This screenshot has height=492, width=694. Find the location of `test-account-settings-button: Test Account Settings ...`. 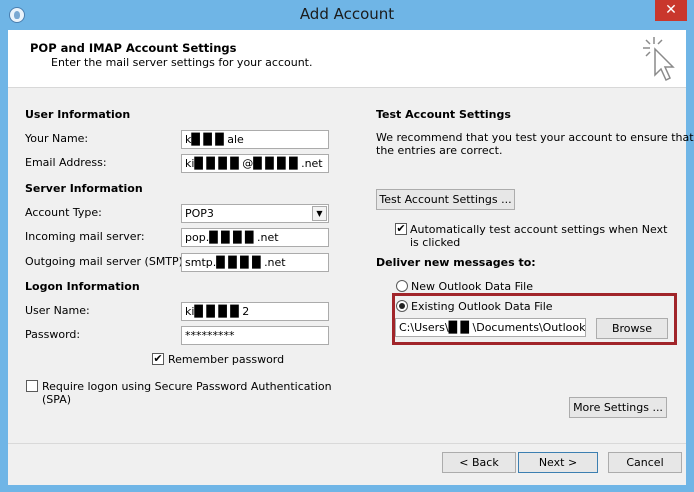

test-account-settings-button: Test Account Settings ... is located at coordinates (445, 199).